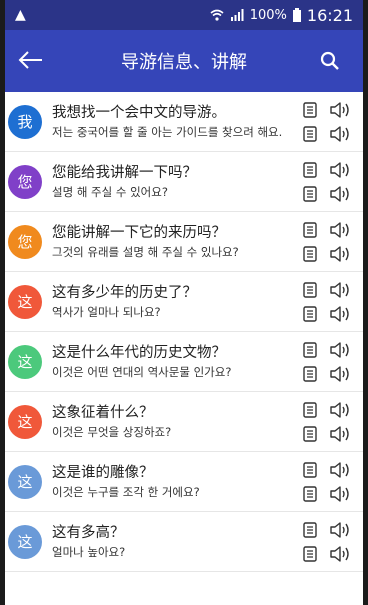 This screenshot has height=605, width=368. I want to click on list-item: 您 您能给我讲解一下吗？ 설명 해 주실 수 있어요?, so click(184, 182).